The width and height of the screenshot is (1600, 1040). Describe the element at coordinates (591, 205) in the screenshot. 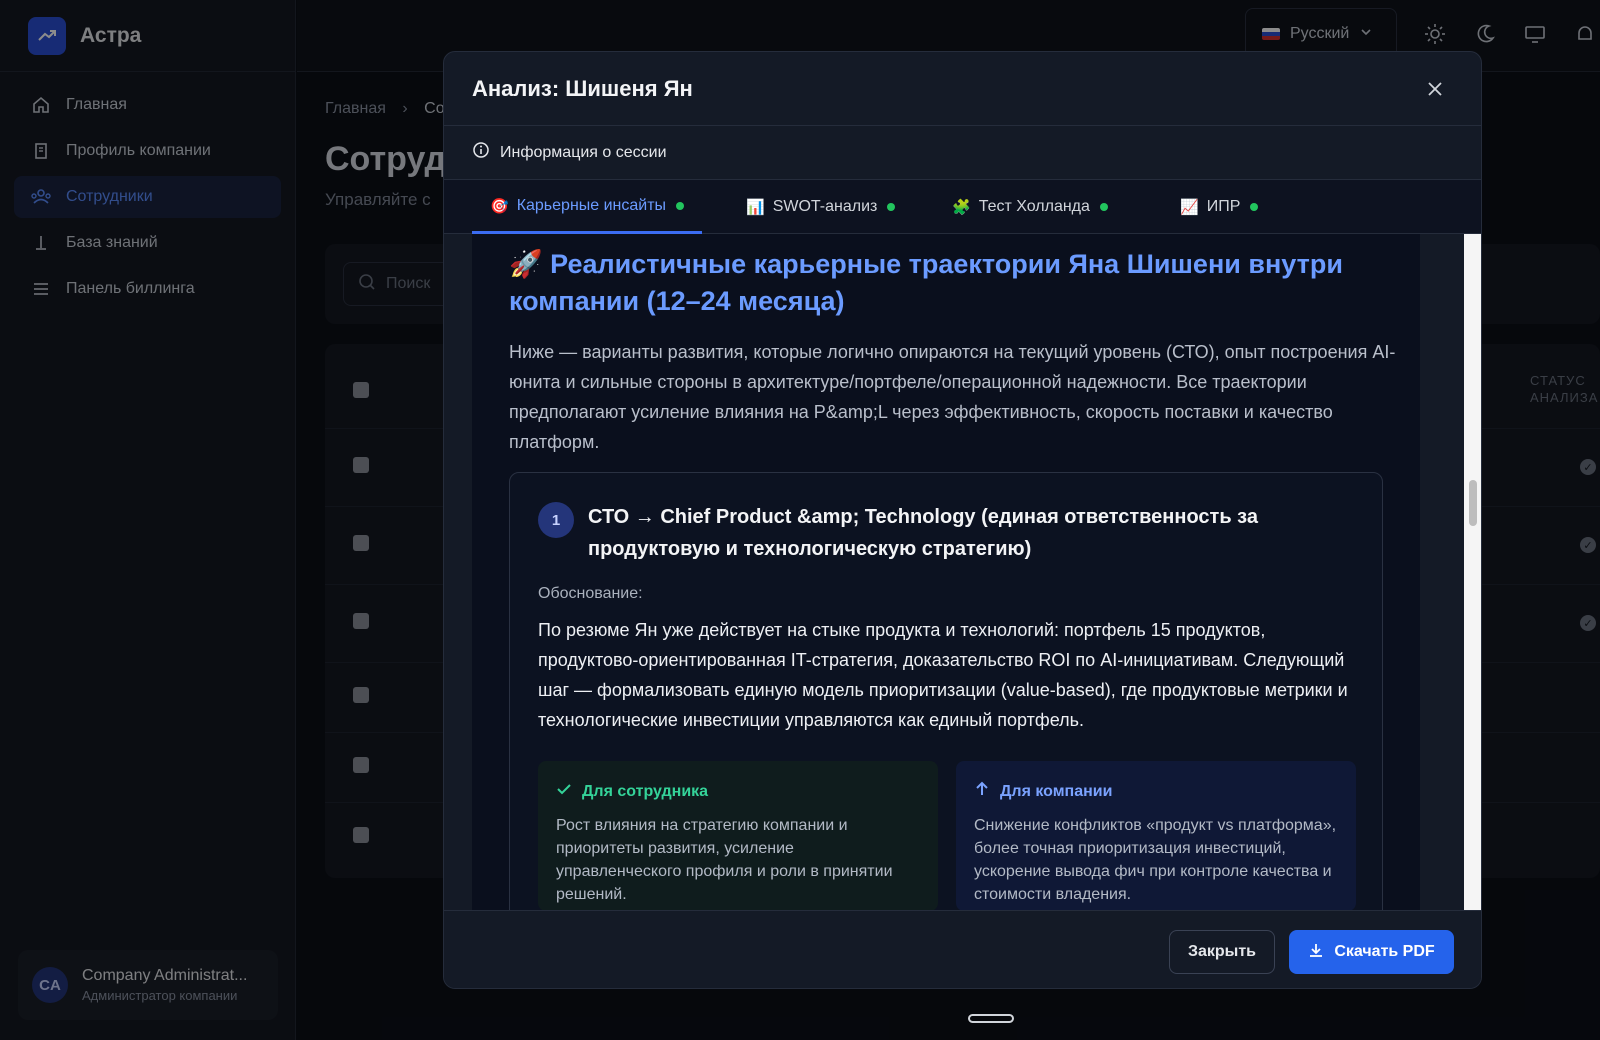

I see `tab-label: Карьерные инсайты` at that location.